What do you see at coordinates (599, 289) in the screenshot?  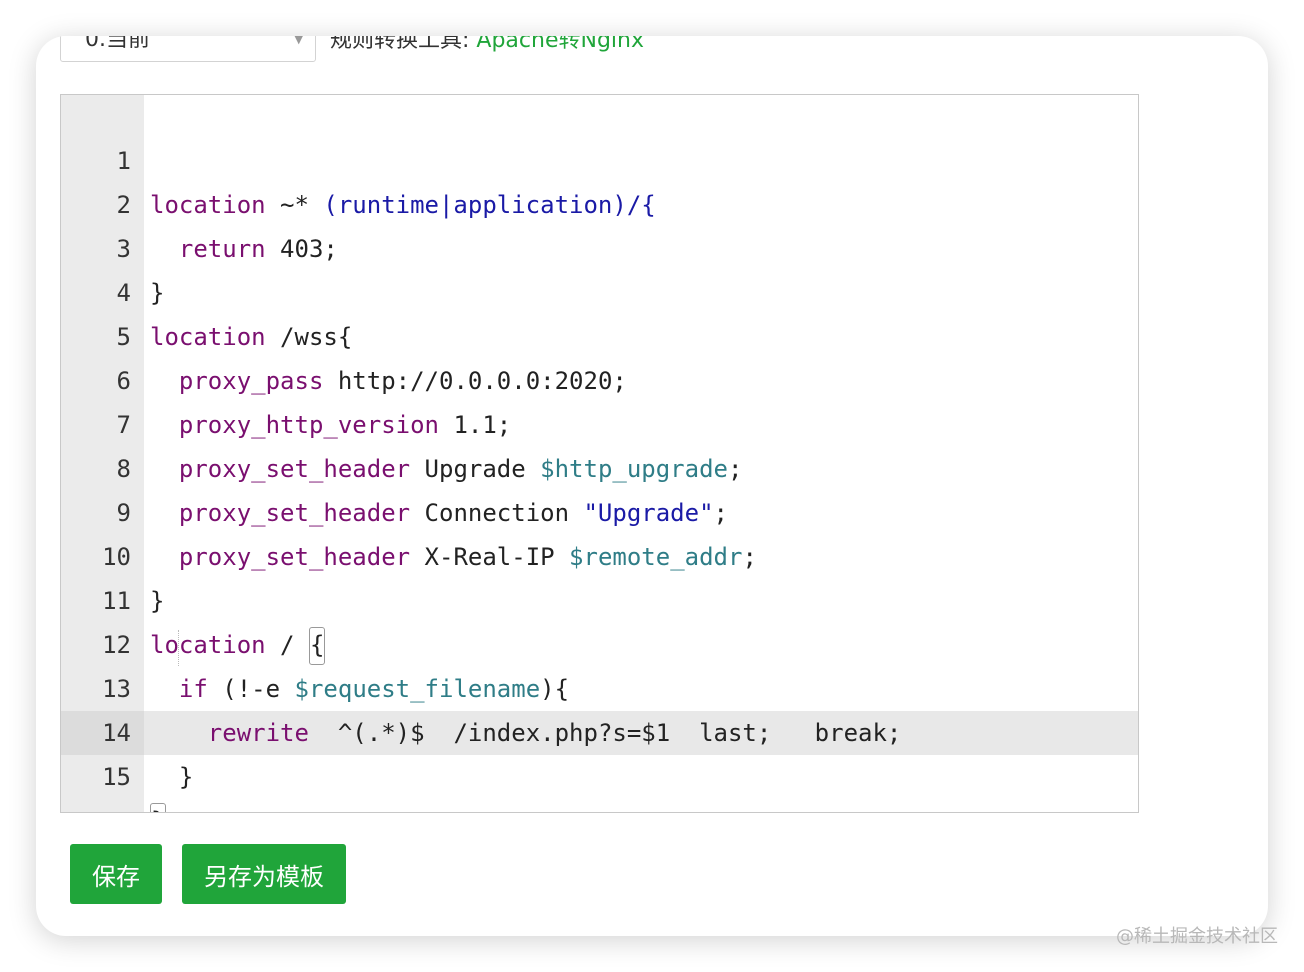 I see `code-line: 4 location /wss{` at bounding box center [599, 289].